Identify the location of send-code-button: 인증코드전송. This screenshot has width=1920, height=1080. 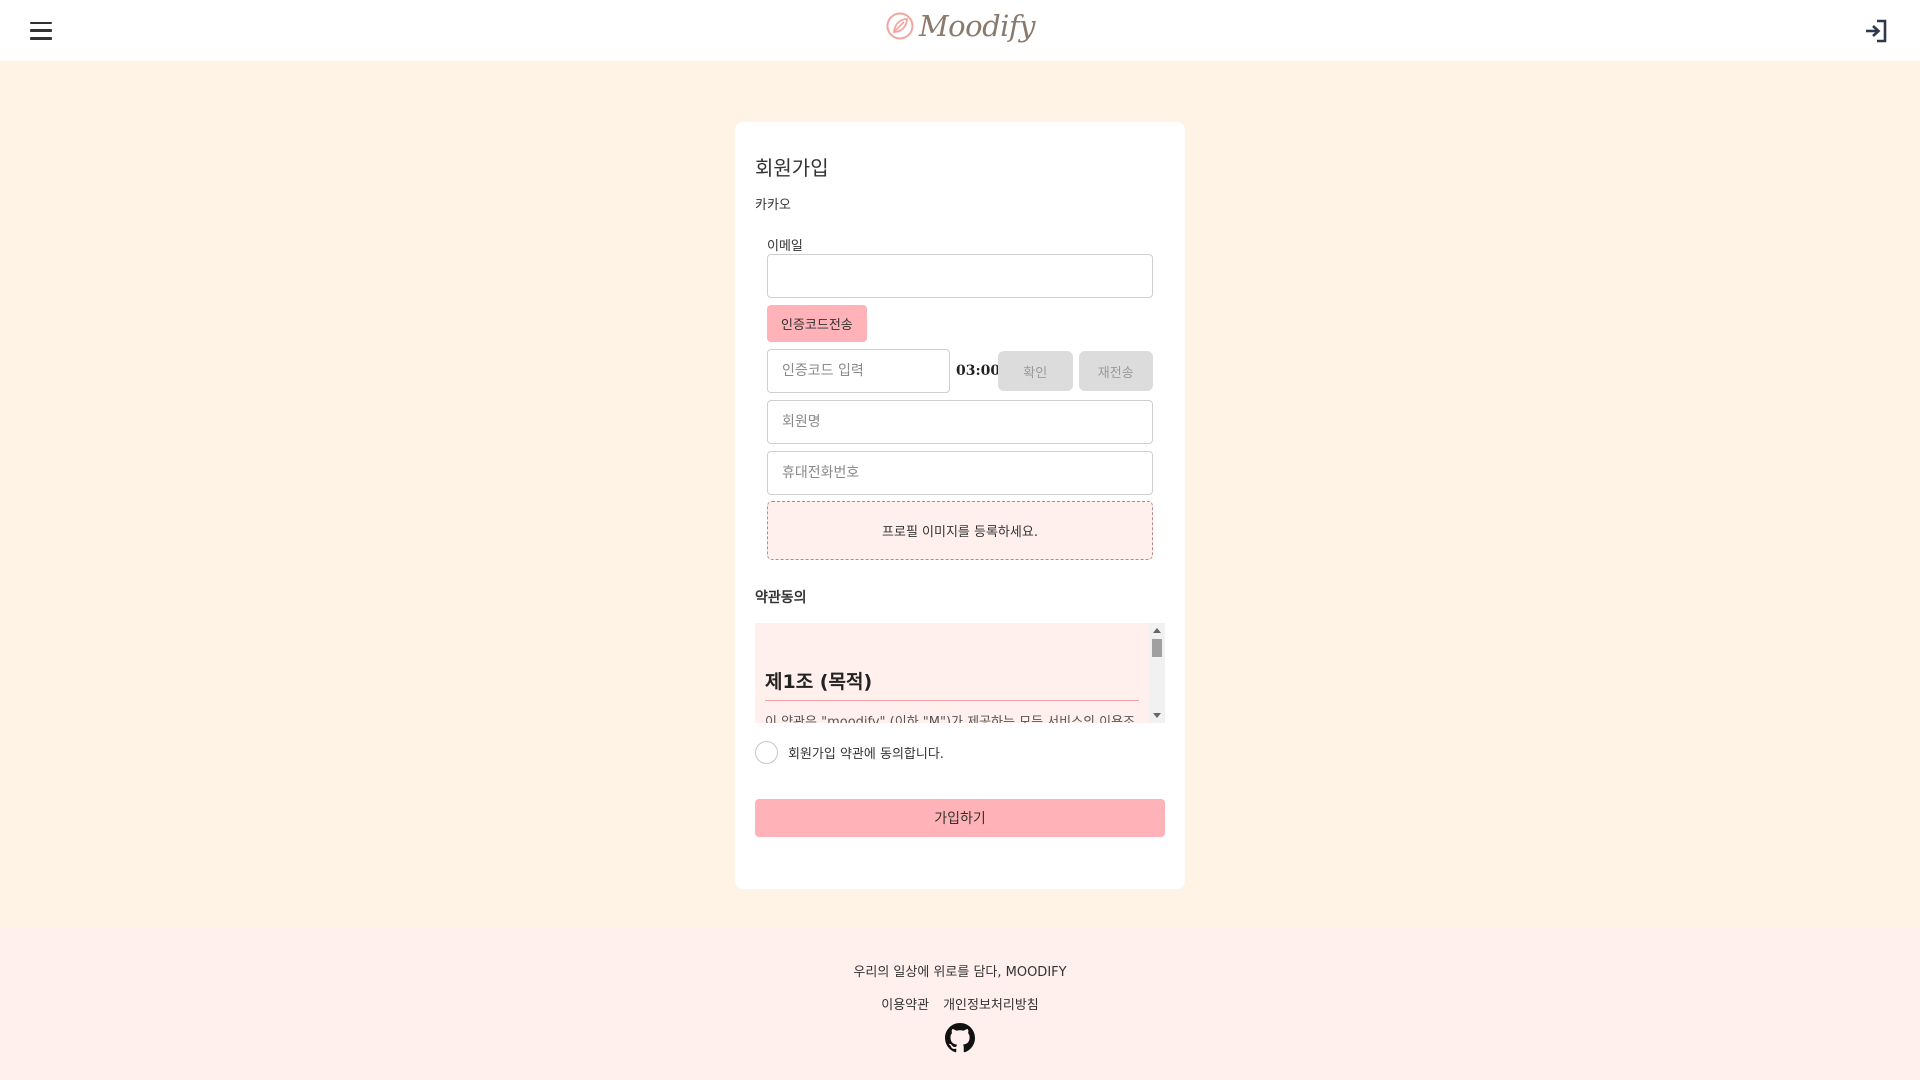
(817, 323).